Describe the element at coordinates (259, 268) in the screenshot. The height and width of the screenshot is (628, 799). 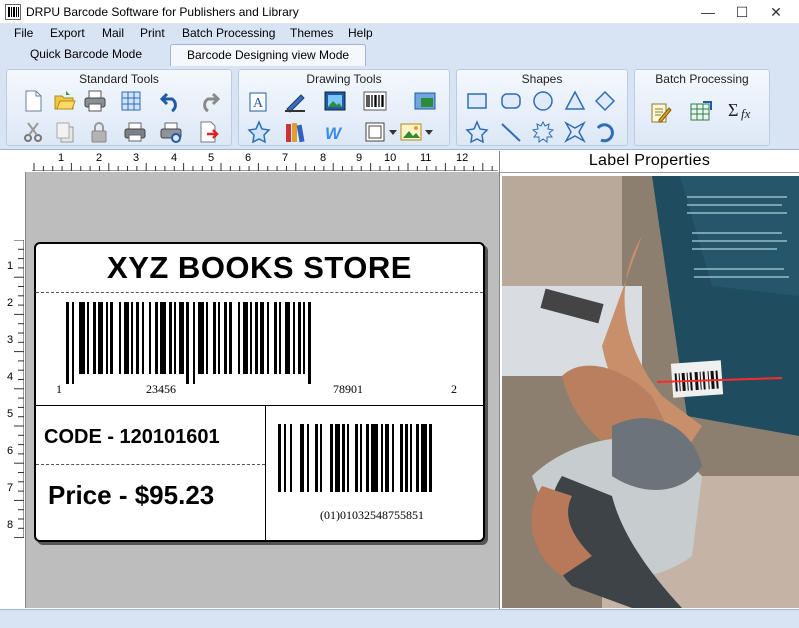
I see `store-name-text: XYZ BOOKS STORE` at that location.